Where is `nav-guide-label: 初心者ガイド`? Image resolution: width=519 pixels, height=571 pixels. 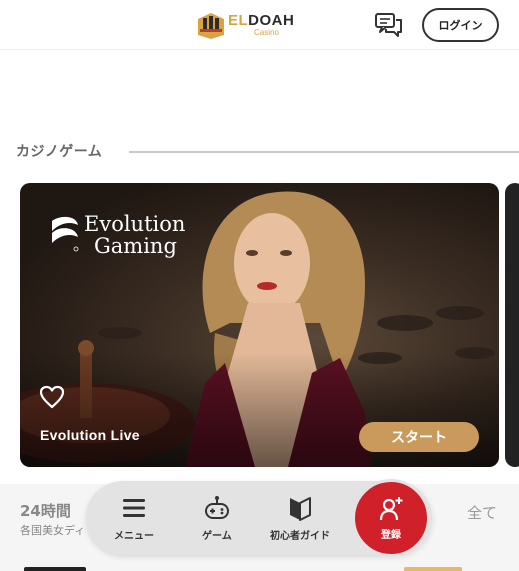 nav-guide-label: 初心者ガイド is located at coordinates (300, 536).